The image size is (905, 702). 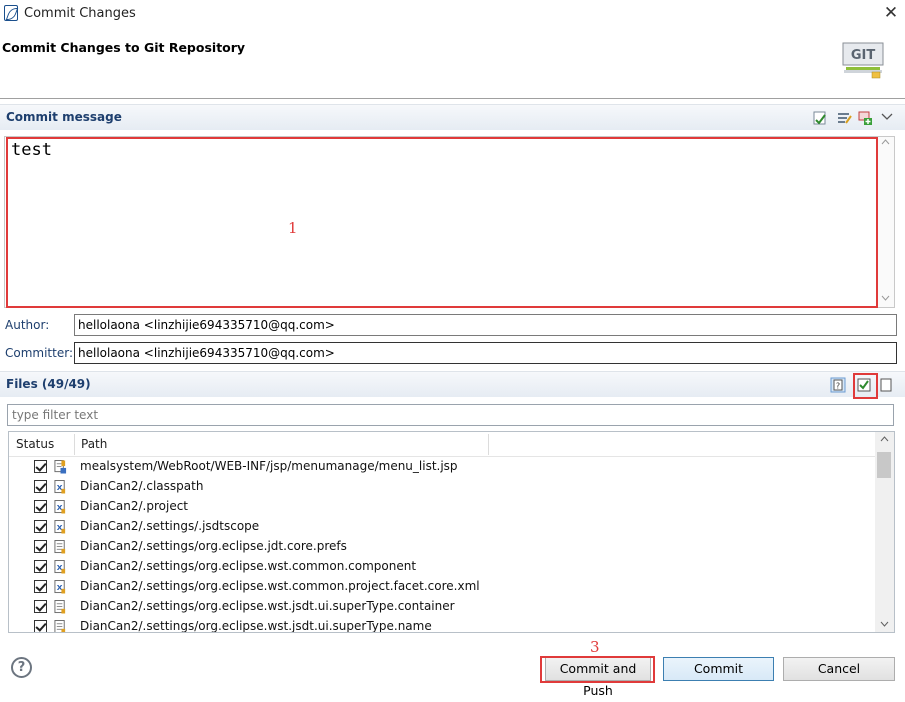 I want to click on file-path: DianCan2/.settings/.jsdtscope, so click(x=170, y=526).